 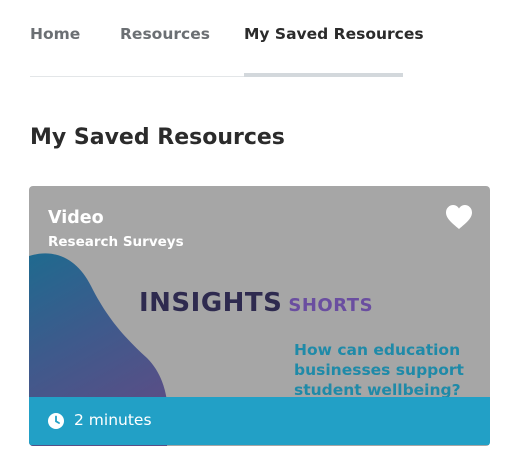 I want to click on brand-sub: SHORTS, so click(x=331, y=305).